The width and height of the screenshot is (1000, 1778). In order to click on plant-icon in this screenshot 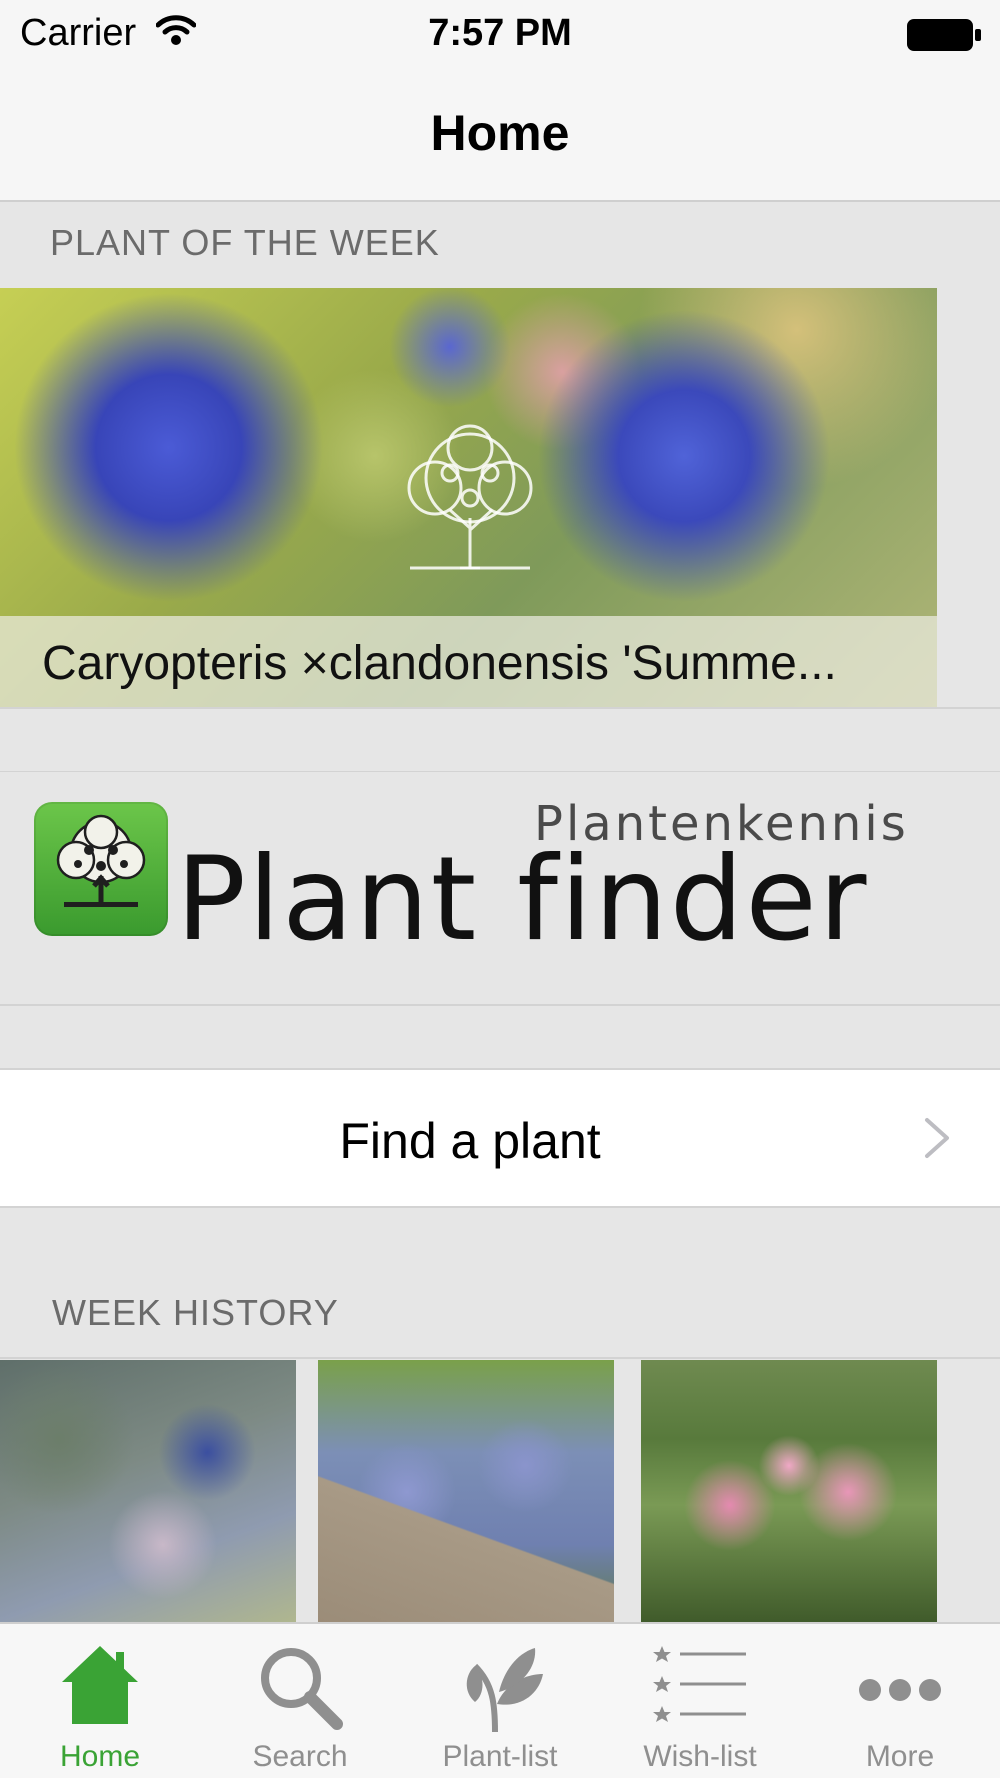, I will do `click(500, 1691)`.